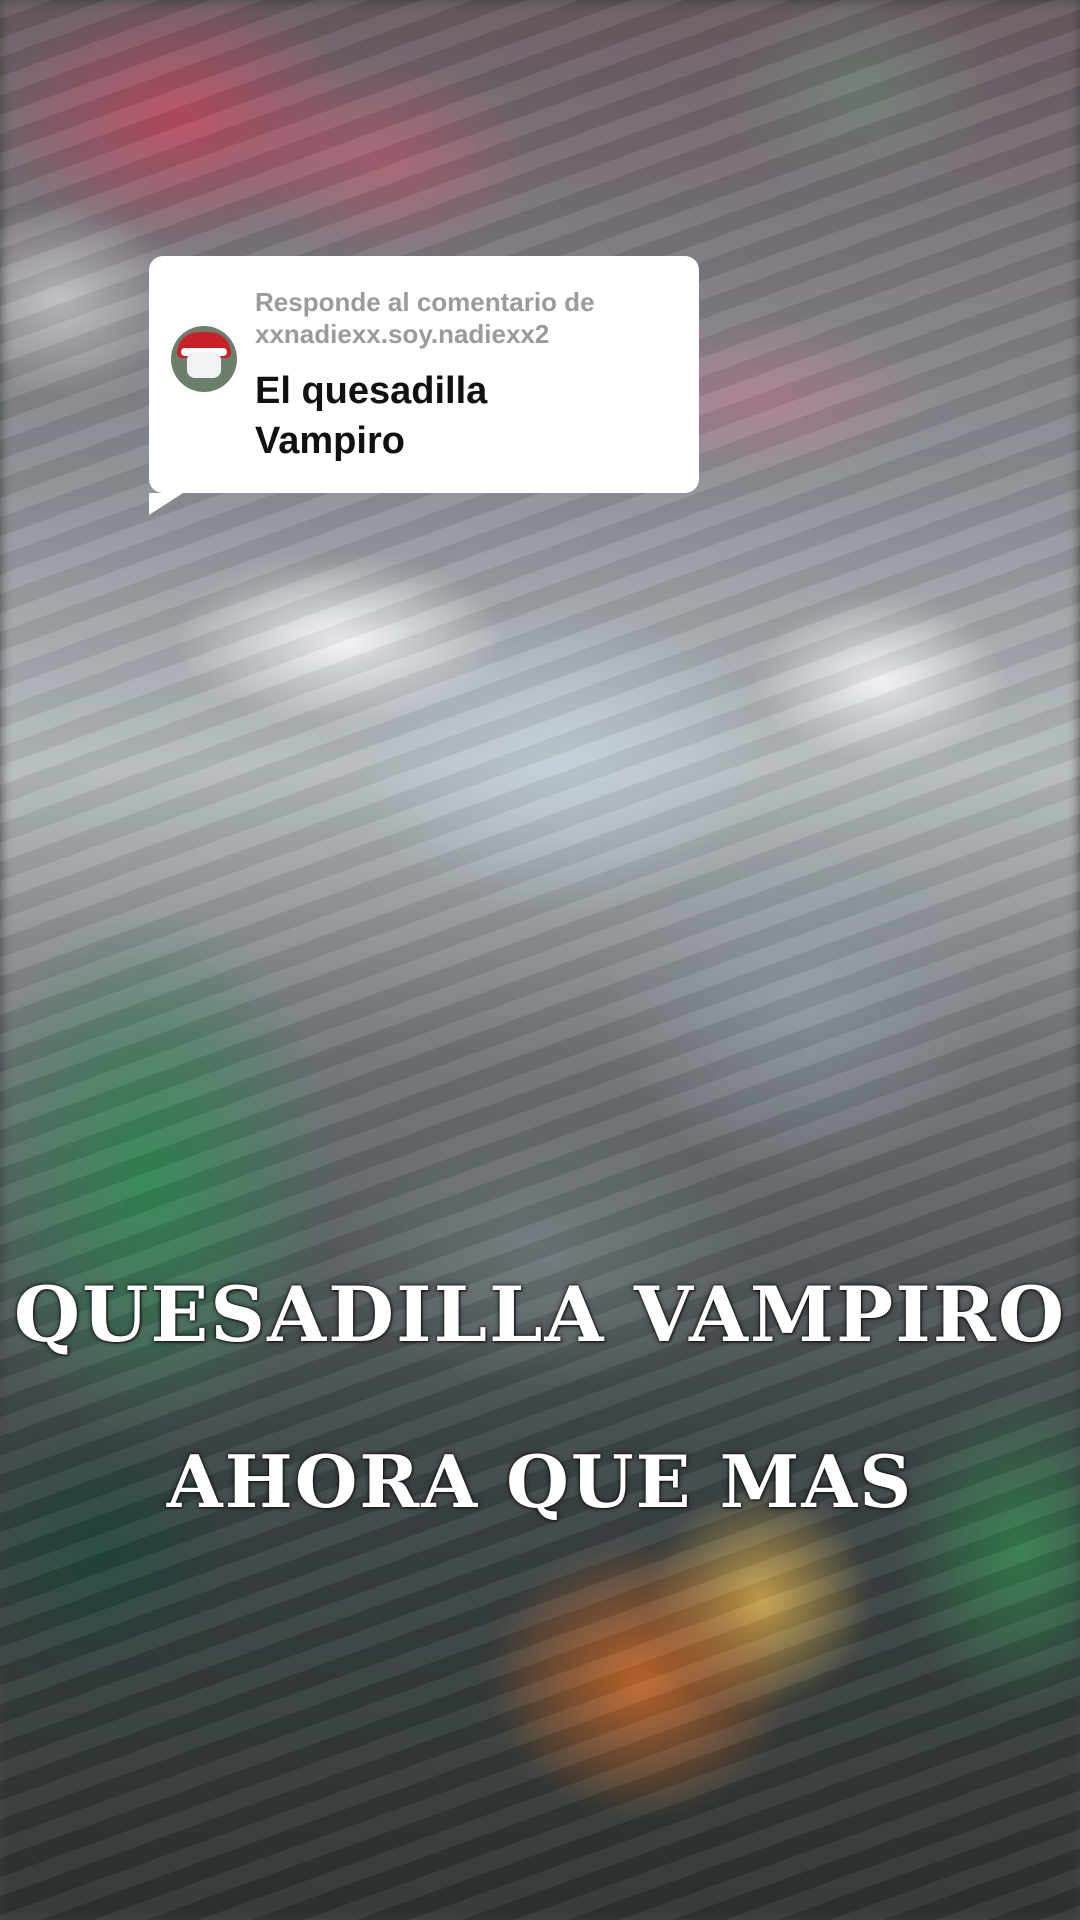  I want to click on commenter-avatar, so click(204, 359).